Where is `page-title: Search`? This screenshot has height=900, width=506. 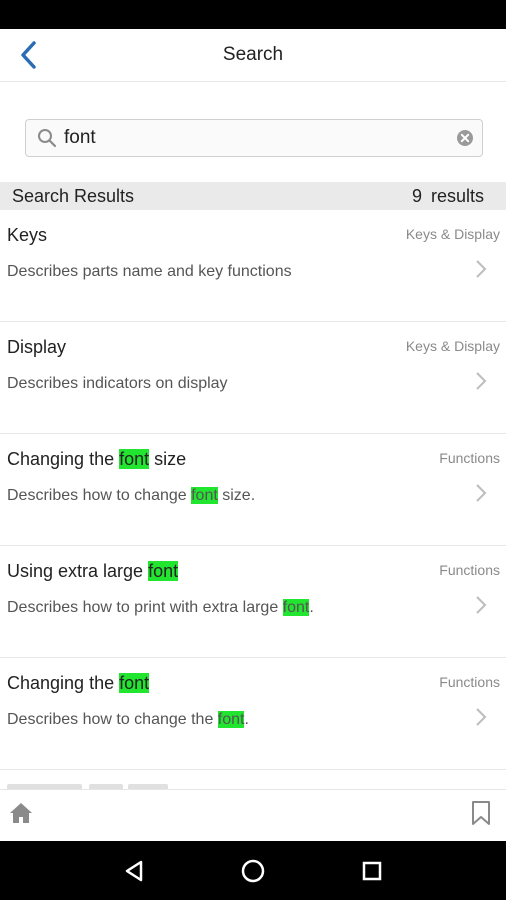
page-title: Search is located at coordinates (253, 54).